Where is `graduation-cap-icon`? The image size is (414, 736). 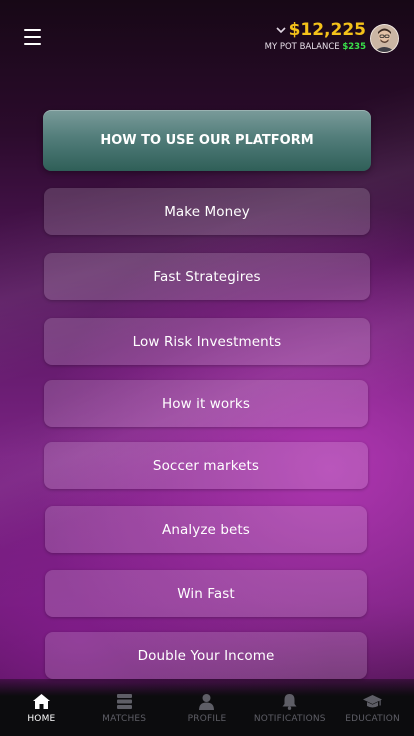 graduation-cap-icon is located at coordinates (373, 701).